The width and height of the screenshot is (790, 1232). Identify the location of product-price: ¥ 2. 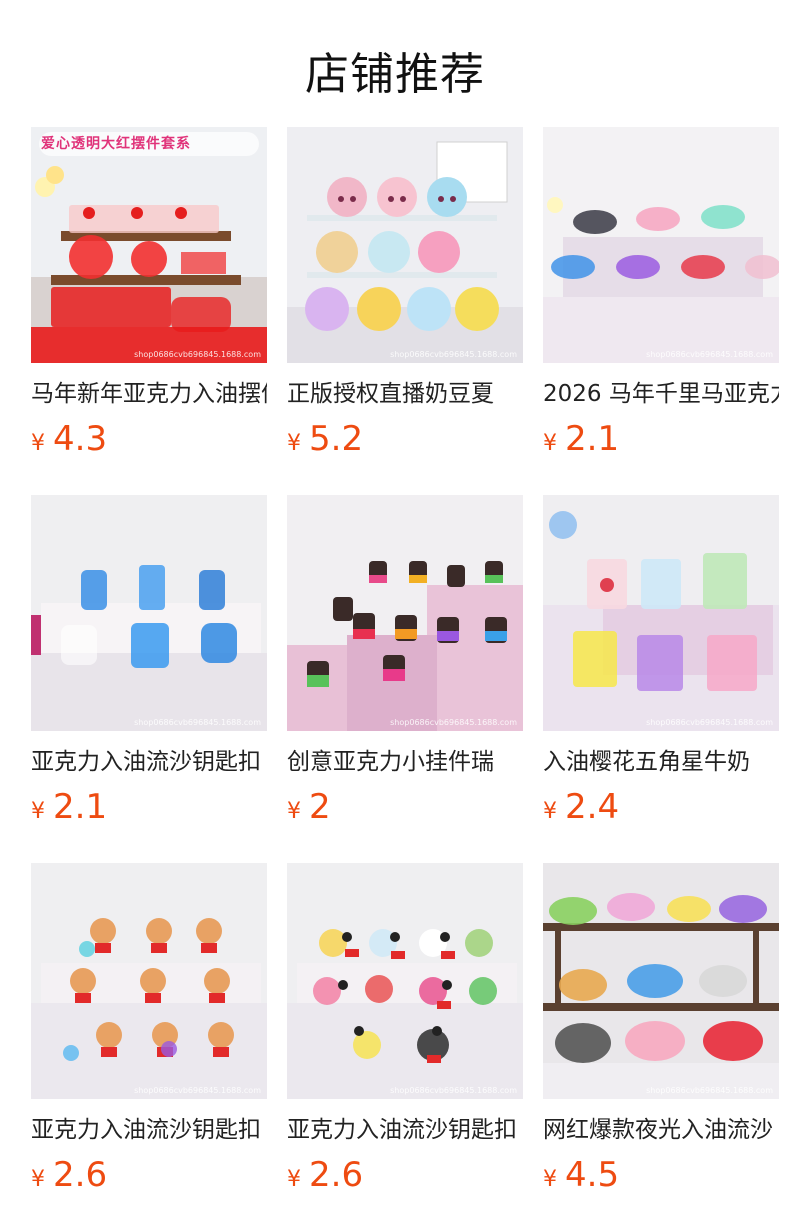
(405, 807).